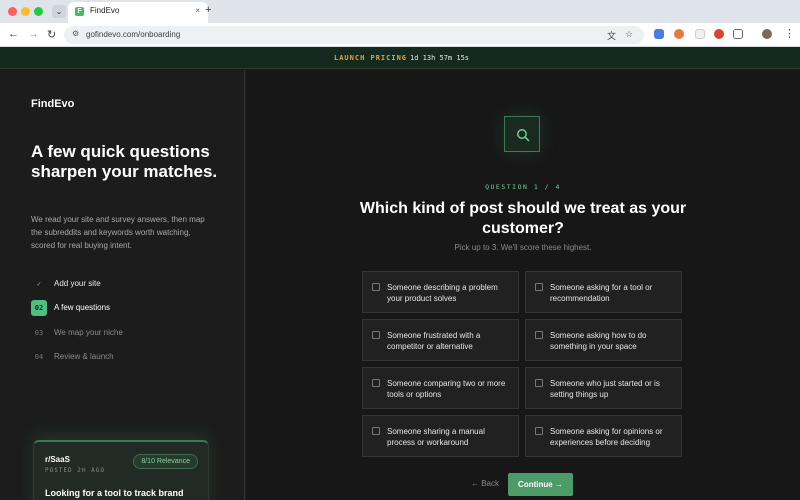 The image size is (800, 500). I want to click on step-number: 03, so click(39, 333).